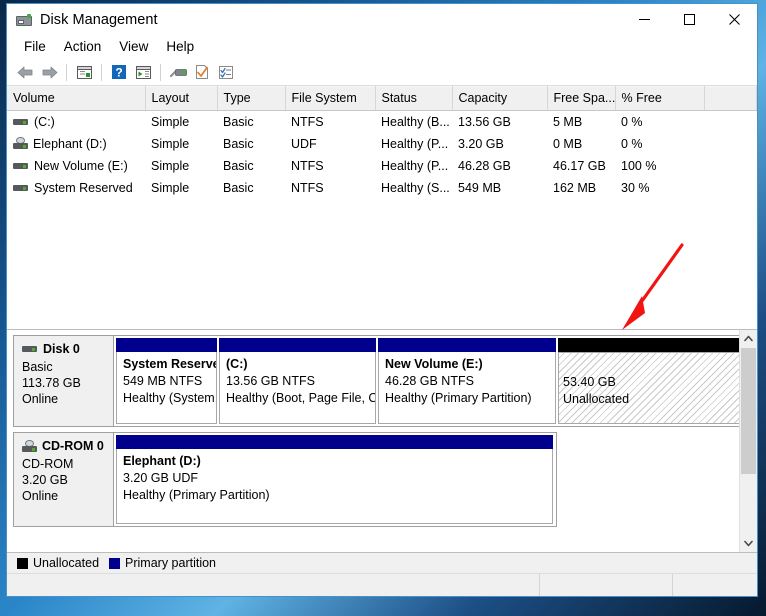 The height and width of the screenshot is (616, 766). Describe the element at coordinates (170, 364) in the screenshot. I see `partition-label: System Reserve` at that location.